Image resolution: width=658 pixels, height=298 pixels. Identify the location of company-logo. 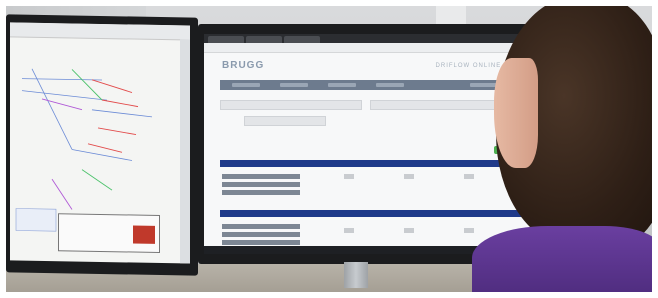
(144, 234).